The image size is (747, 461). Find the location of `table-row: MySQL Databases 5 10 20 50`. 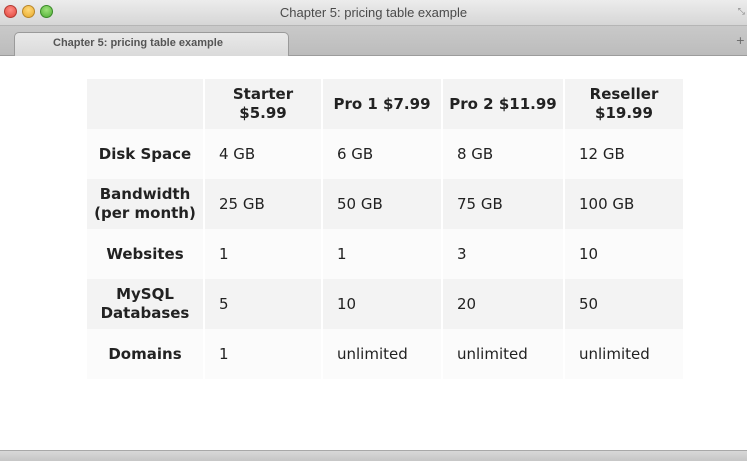

table-row: MySQL Databases 5 10 20 50 is located at coordinates (385, 304).